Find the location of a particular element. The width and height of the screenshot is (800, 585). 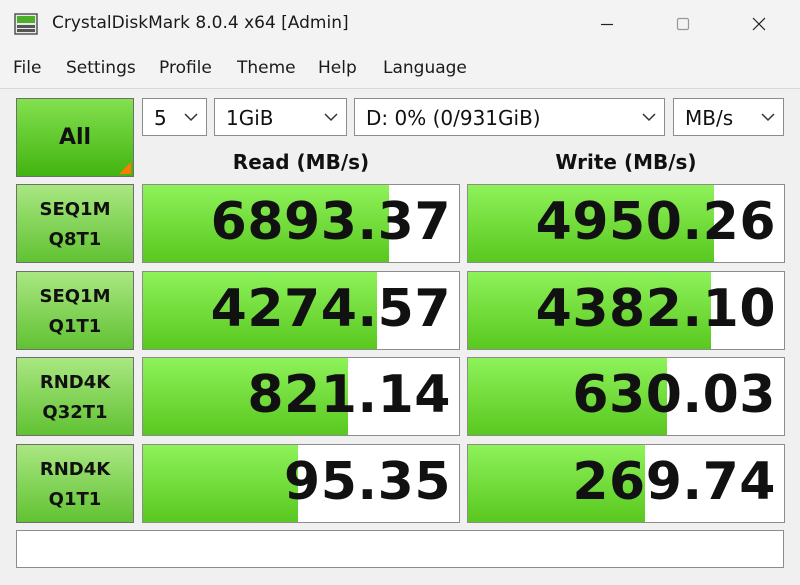

read-result-seq1m-q8t1: 6893.37 is located at coordinates (301, 223).